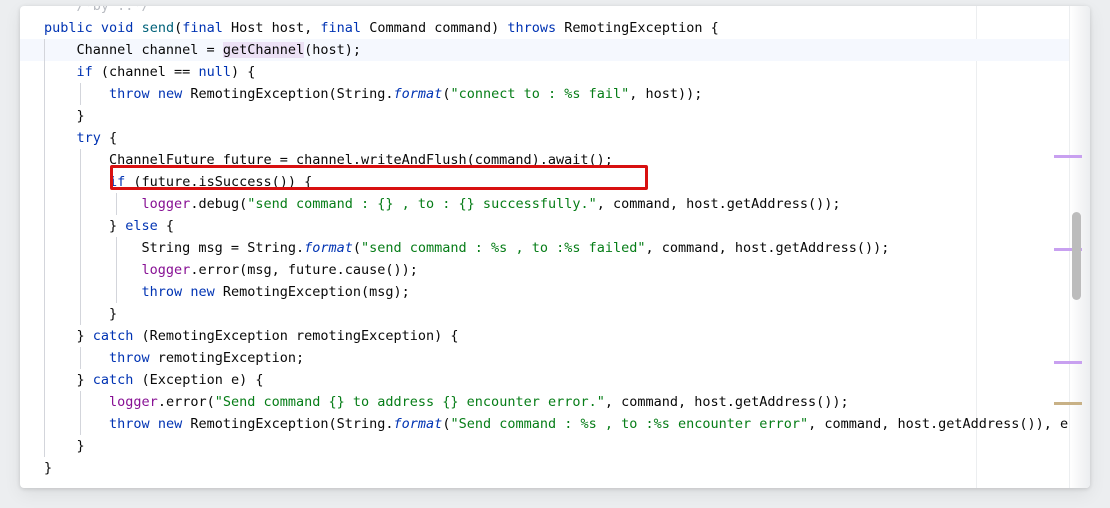 This screenshot has height=508, width=1110. I want to click on code-line: logger.error(msg, future.cause());, so click(555, 270).